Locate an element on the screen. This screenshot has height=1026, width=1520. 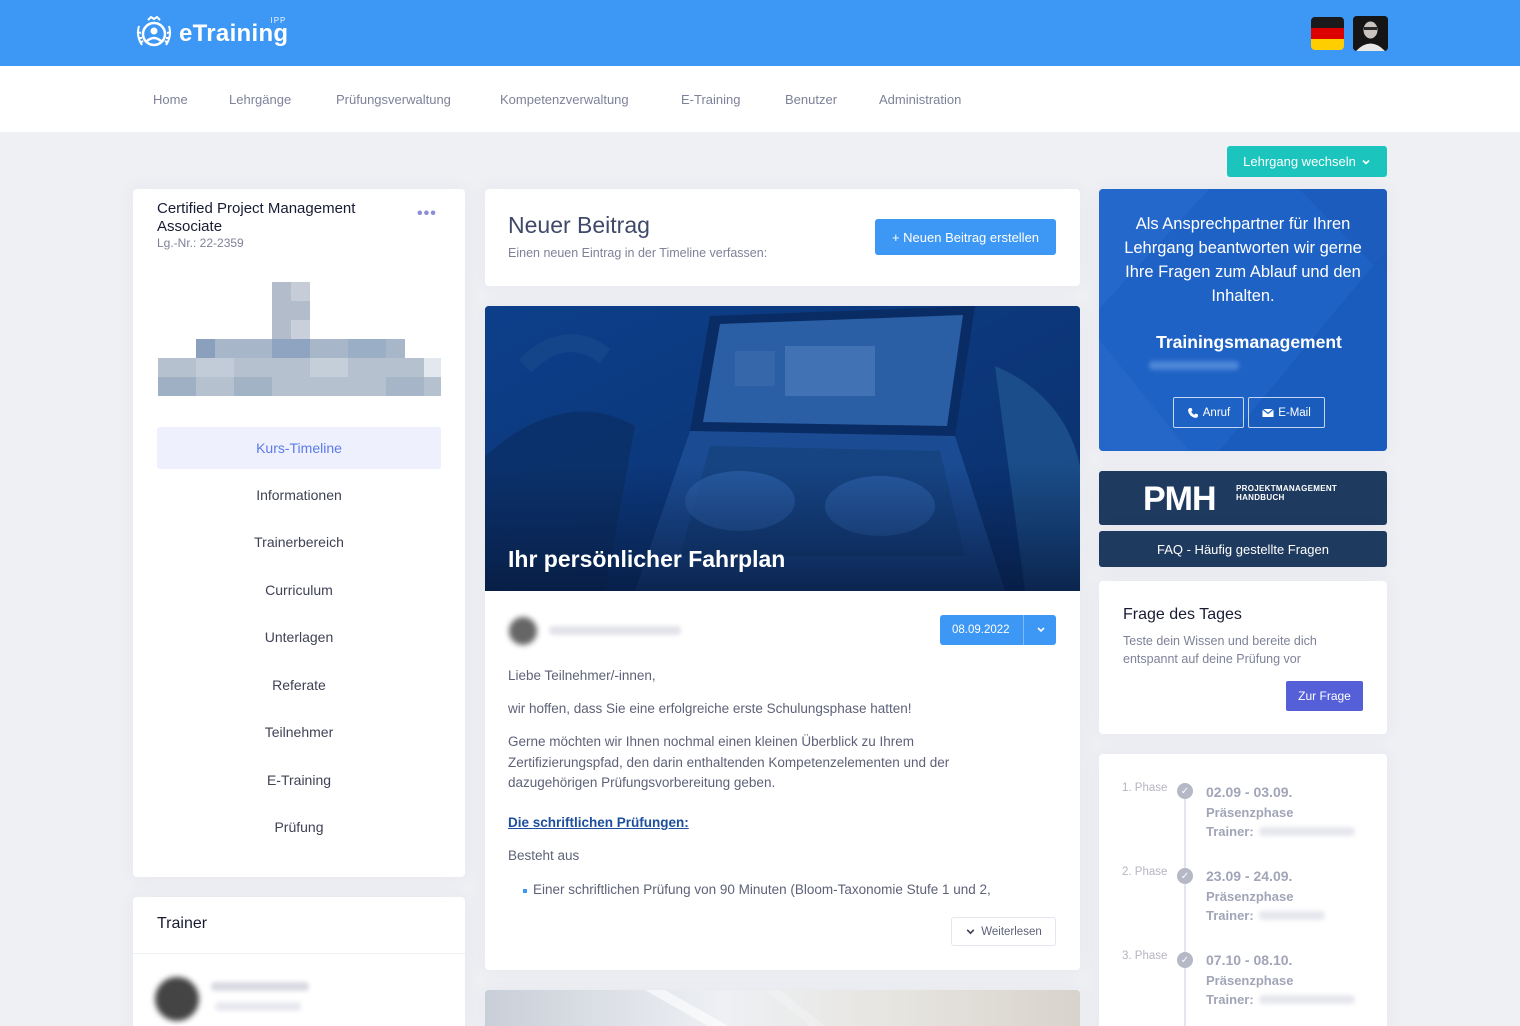
side-item-e-training: E-Training is located at coordinates (299, 780).